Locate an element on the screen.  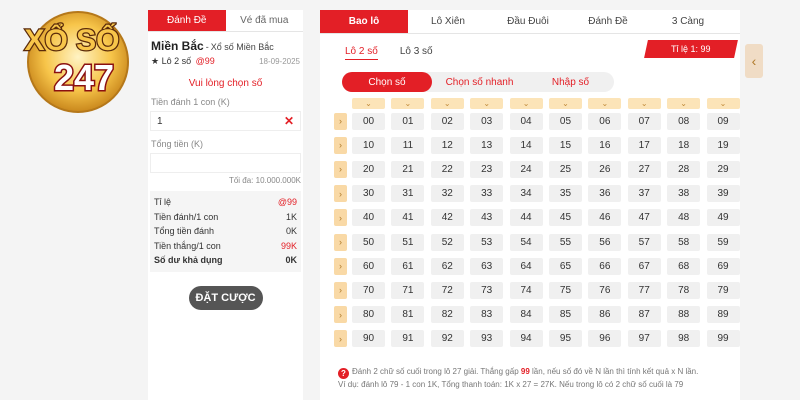
number-cell: 29 is located at coordinates (723, 169).